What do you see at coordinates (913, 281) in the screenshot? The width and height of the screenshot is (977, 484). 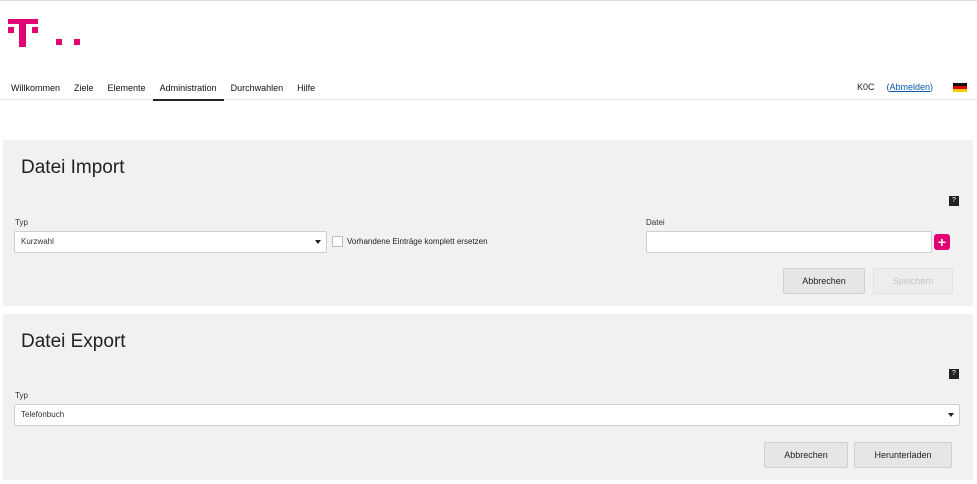 I see `import-save-button: Speichern` at bounding box center [913, 281].